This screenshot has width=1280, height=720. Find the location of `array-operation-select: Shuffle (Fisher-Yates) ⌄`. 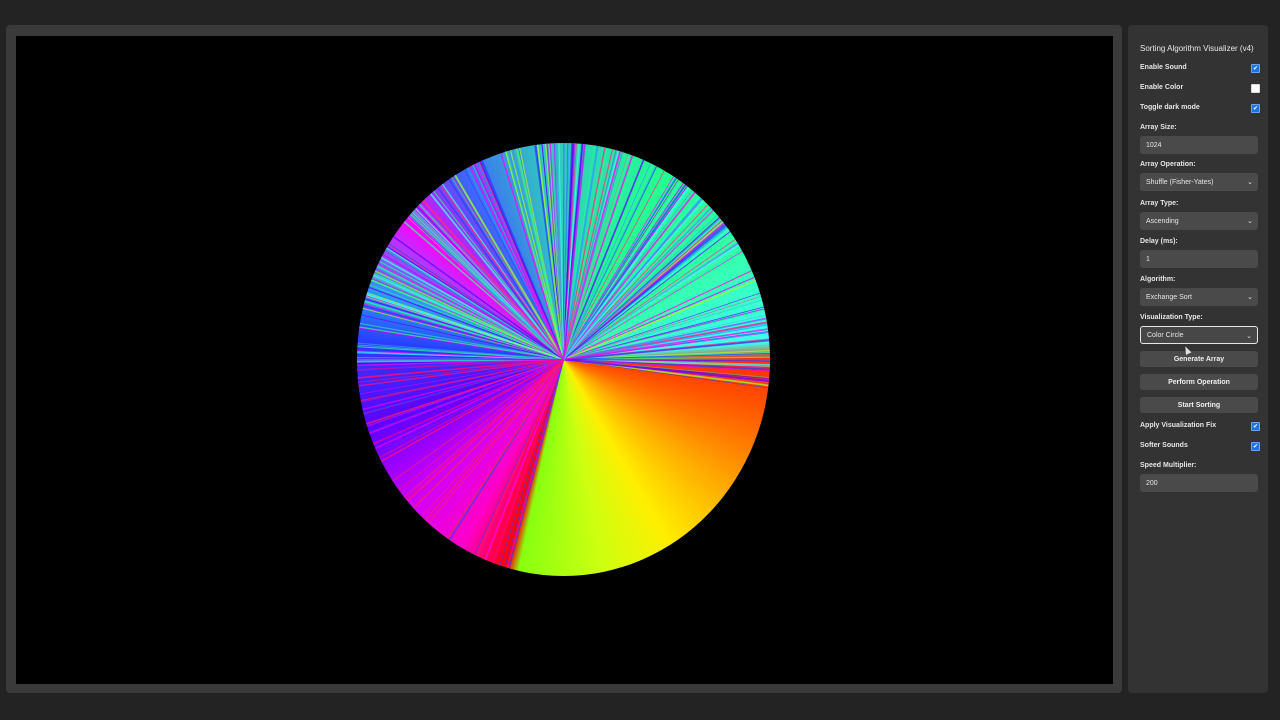

array-operation-select: Shuffle (Fisher-Yates) ⌄ is located at coordinates (1199, 182).